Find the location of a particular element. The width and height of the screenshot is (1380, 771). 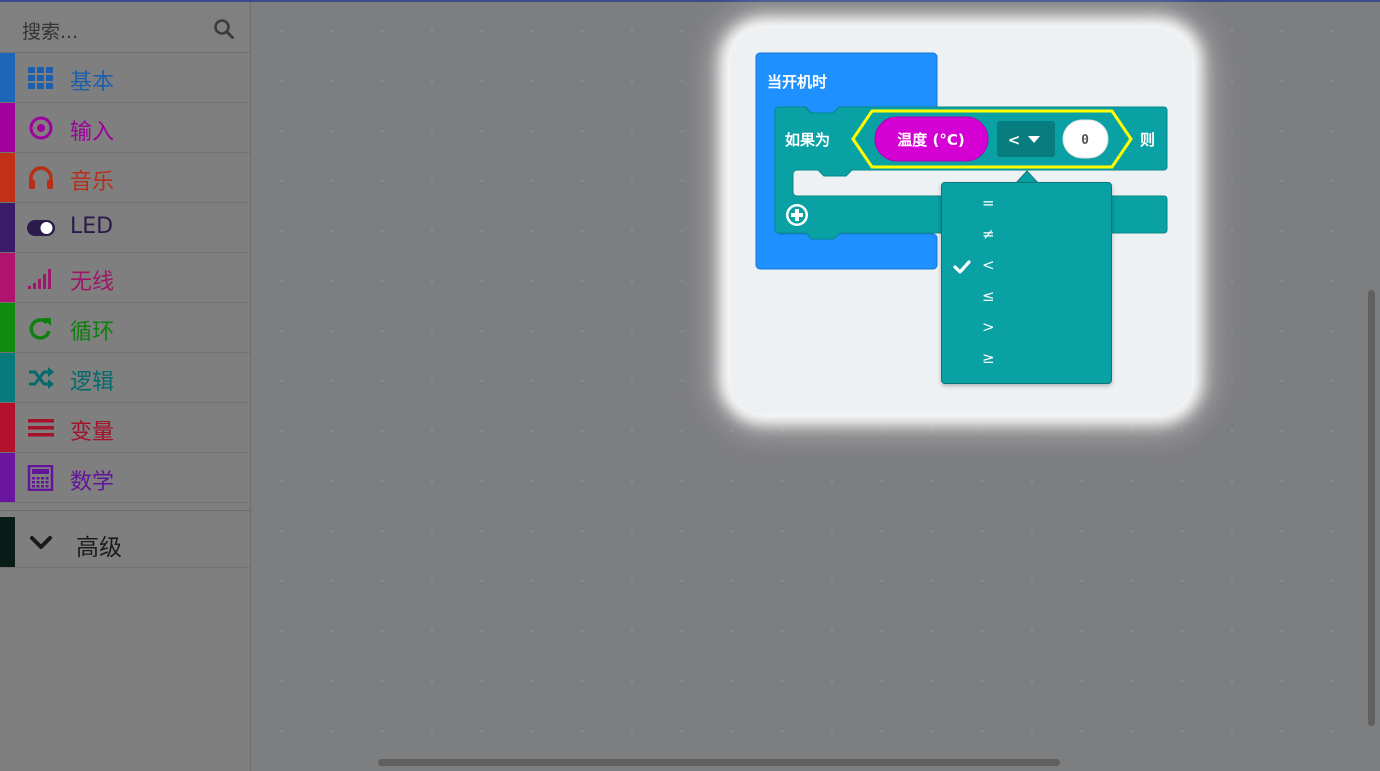

category-item: 逻辑 is located at coordinates (125, 378).